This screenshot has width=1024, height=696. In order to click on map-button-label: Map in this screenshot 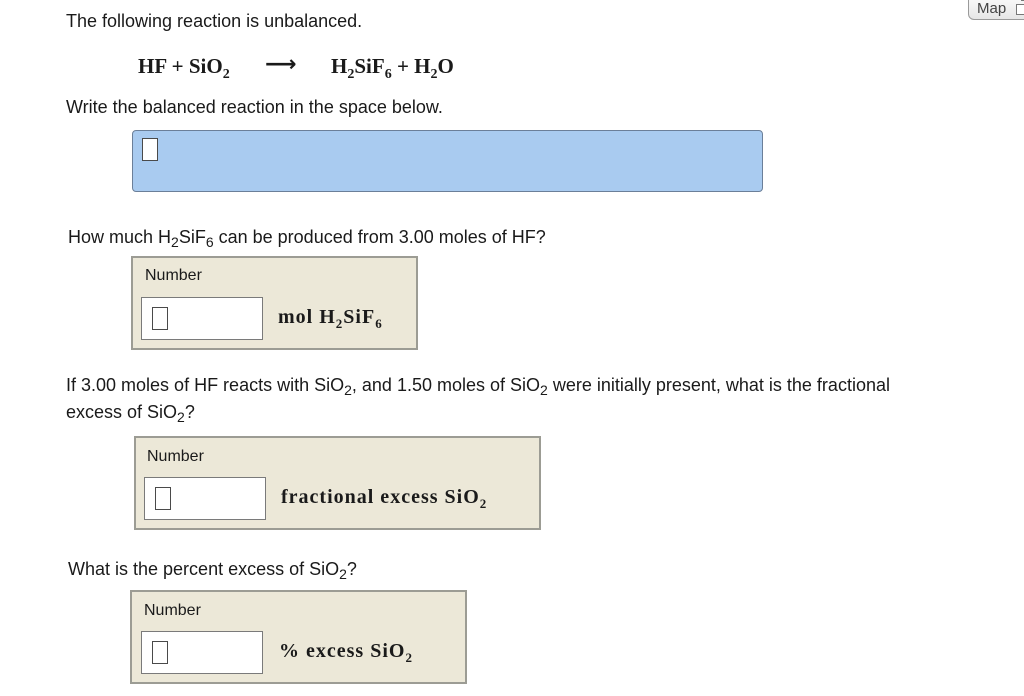, I will do `click(992, 8)`.